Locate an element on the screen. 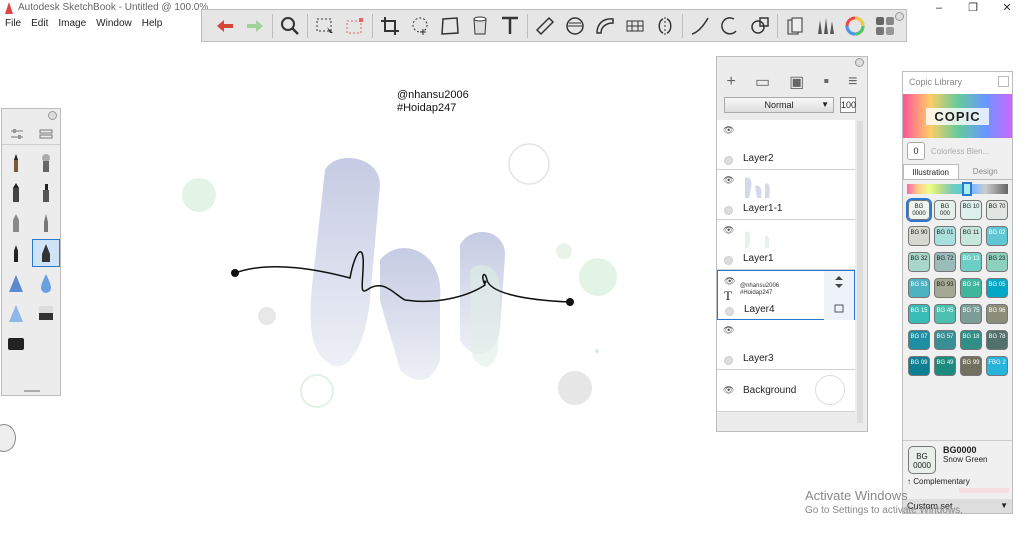 The height and width of the screenshot is (542, 1024). paintbrush-icon is located at coordinates (16, 283).